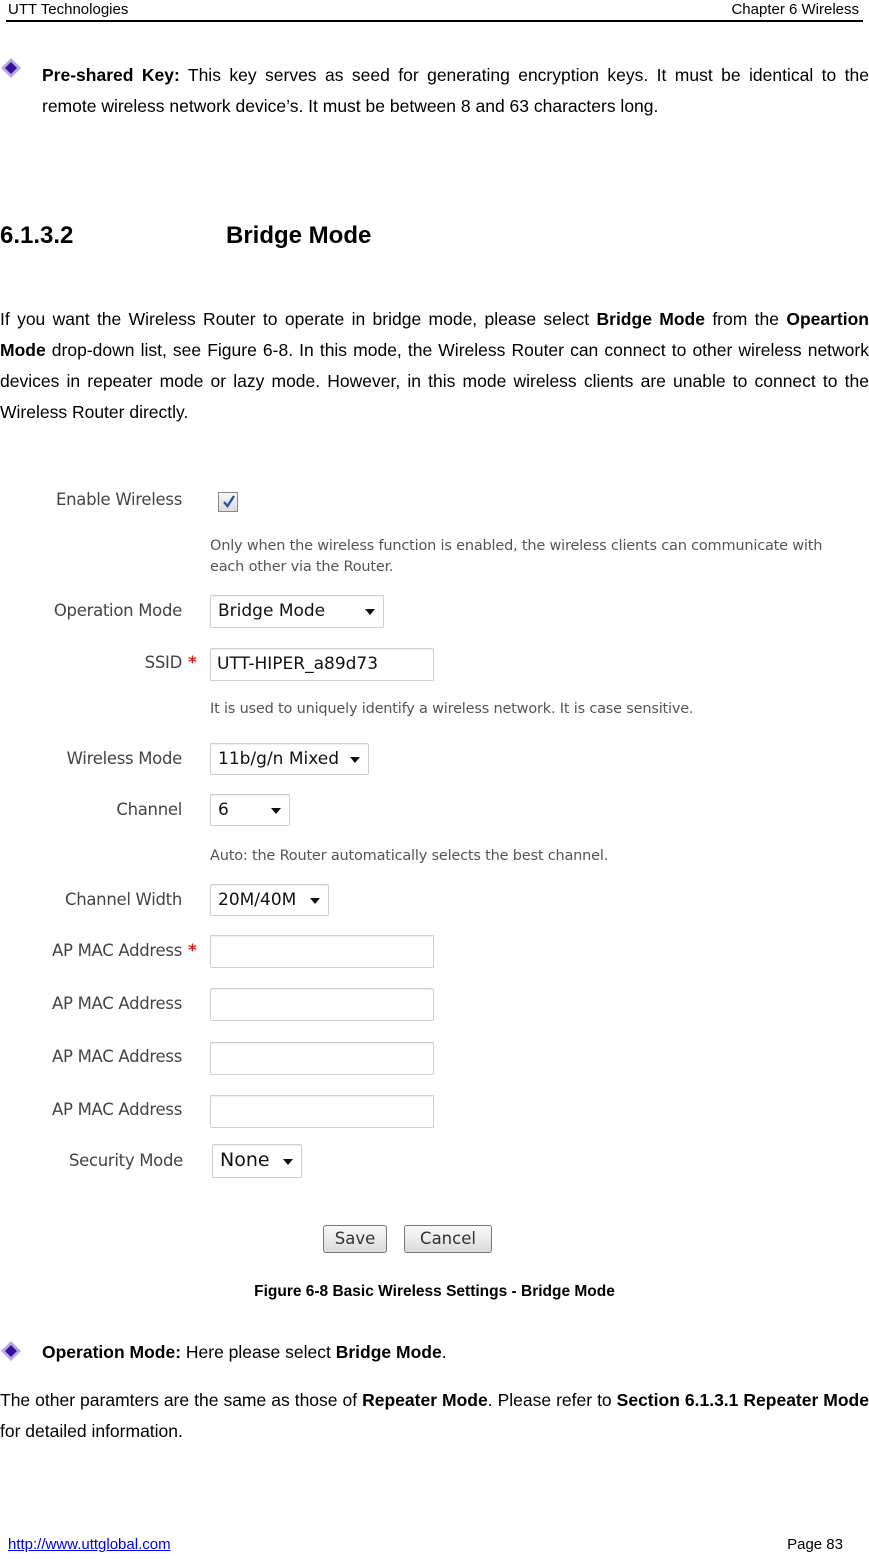 The width and height of the screenshot is (869, 1559). What do you see at coordinates (250, 810) in the screenshot?
I see `channel-select: 6` at bounding box center [250, 810].